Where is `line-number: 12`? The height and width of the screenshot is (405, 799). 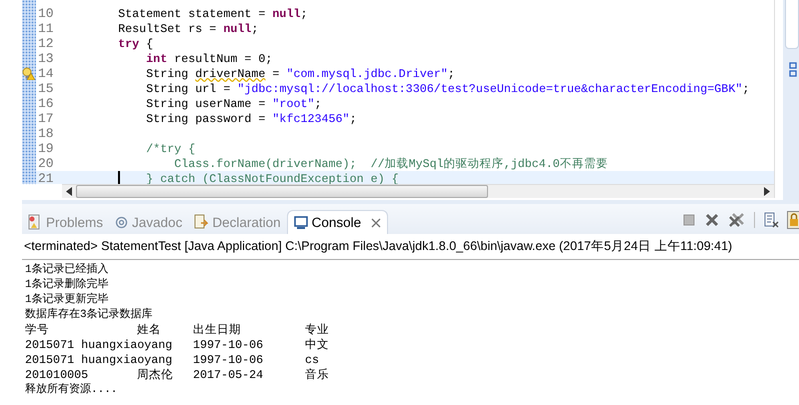
line-number: 12 is located at coordinates (46, 43).